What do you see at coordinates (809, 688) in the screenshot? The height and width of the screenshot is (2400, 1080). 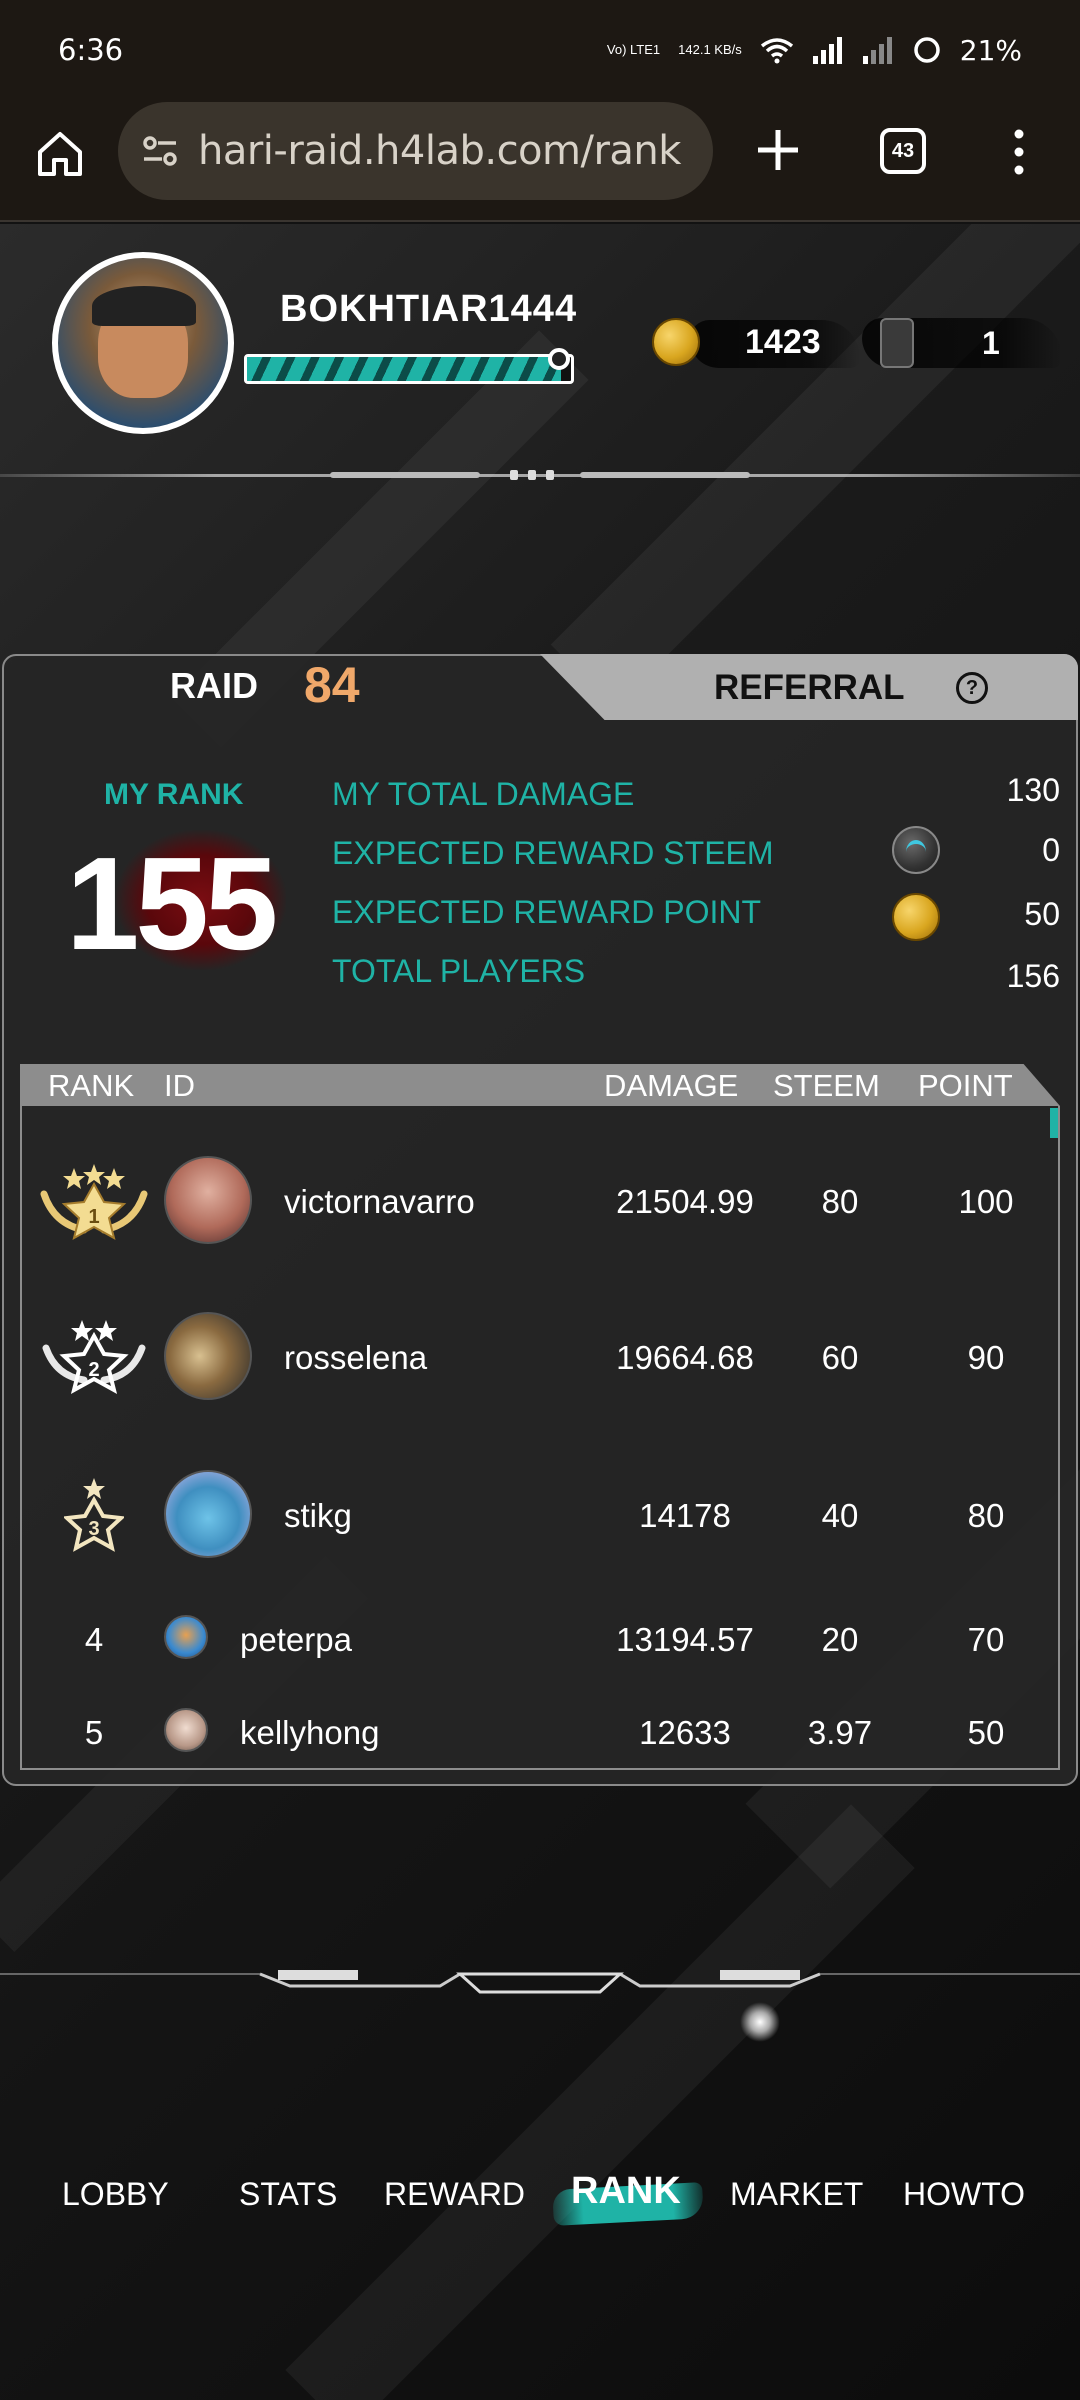 I see `tab-referral: REFERRAL` at bounding box center [809, 688].